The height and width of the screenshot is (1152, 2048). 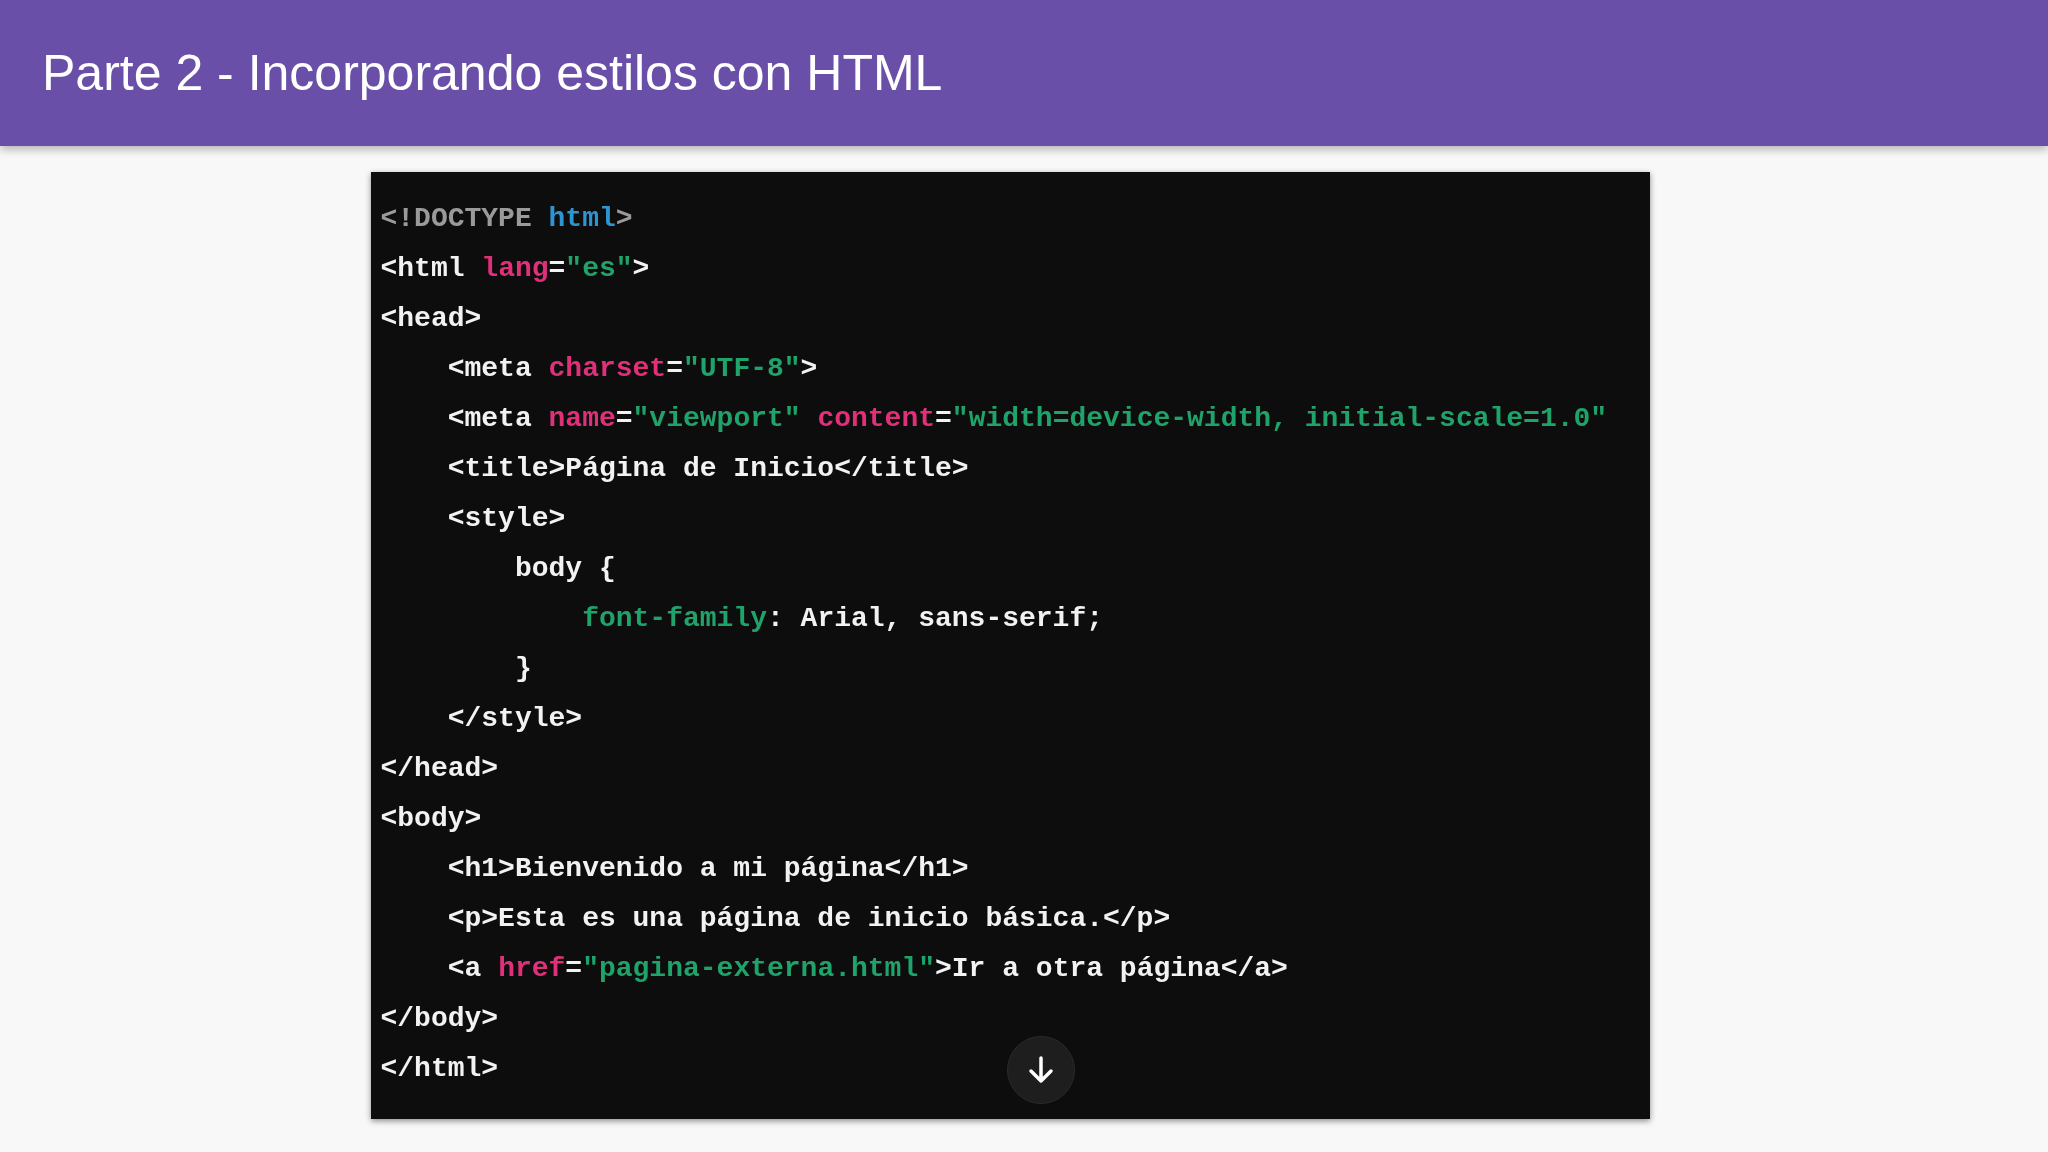 What do you see at coordinates (439, 1069) in the screenshot?
I see `code-line: </html>` at bounding box center [439, 1069].